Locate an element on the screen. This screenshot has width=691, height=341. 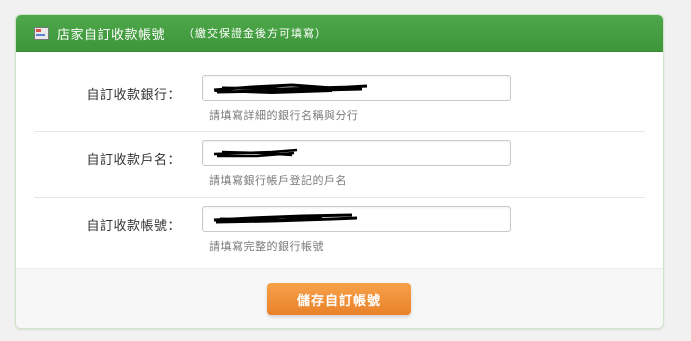
store-icon is located at coordinates (41, 33).